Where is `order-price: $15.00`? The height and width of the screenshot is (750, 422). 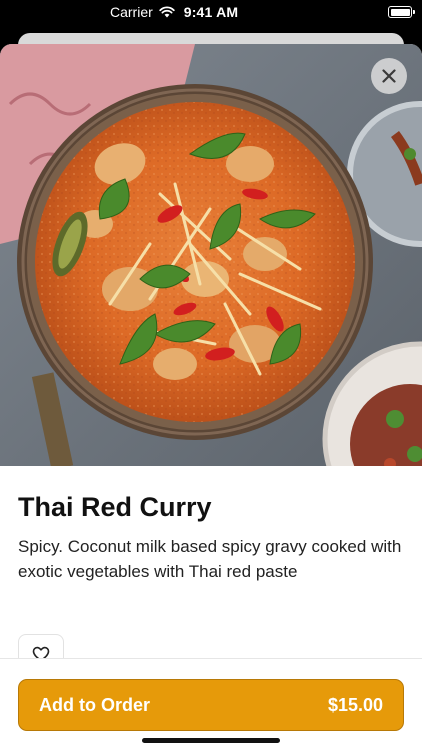
order-price: $15.00 is located at coordinates (355, 704).